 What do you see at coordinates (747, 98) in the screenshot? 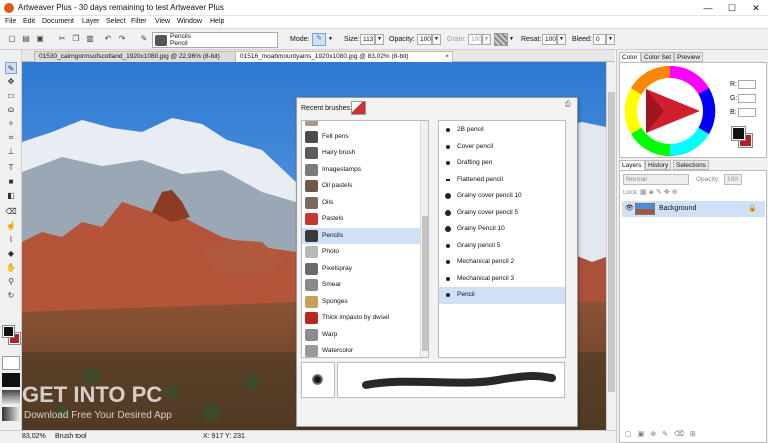
I see `channel-g-input` at bounding box center [747, 98].